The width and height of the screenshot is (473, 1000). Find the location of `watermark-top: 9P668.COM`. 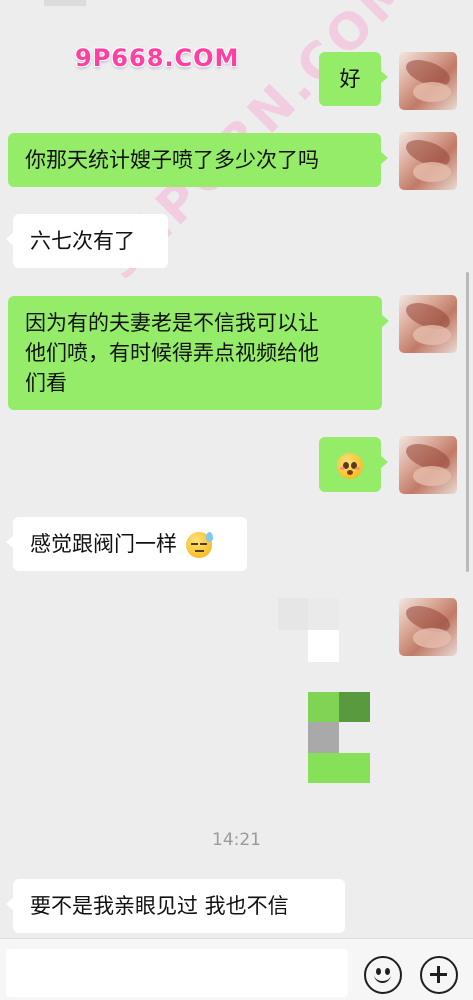

watermark-top: 9P668.COM is located at coordinates (157, 58).